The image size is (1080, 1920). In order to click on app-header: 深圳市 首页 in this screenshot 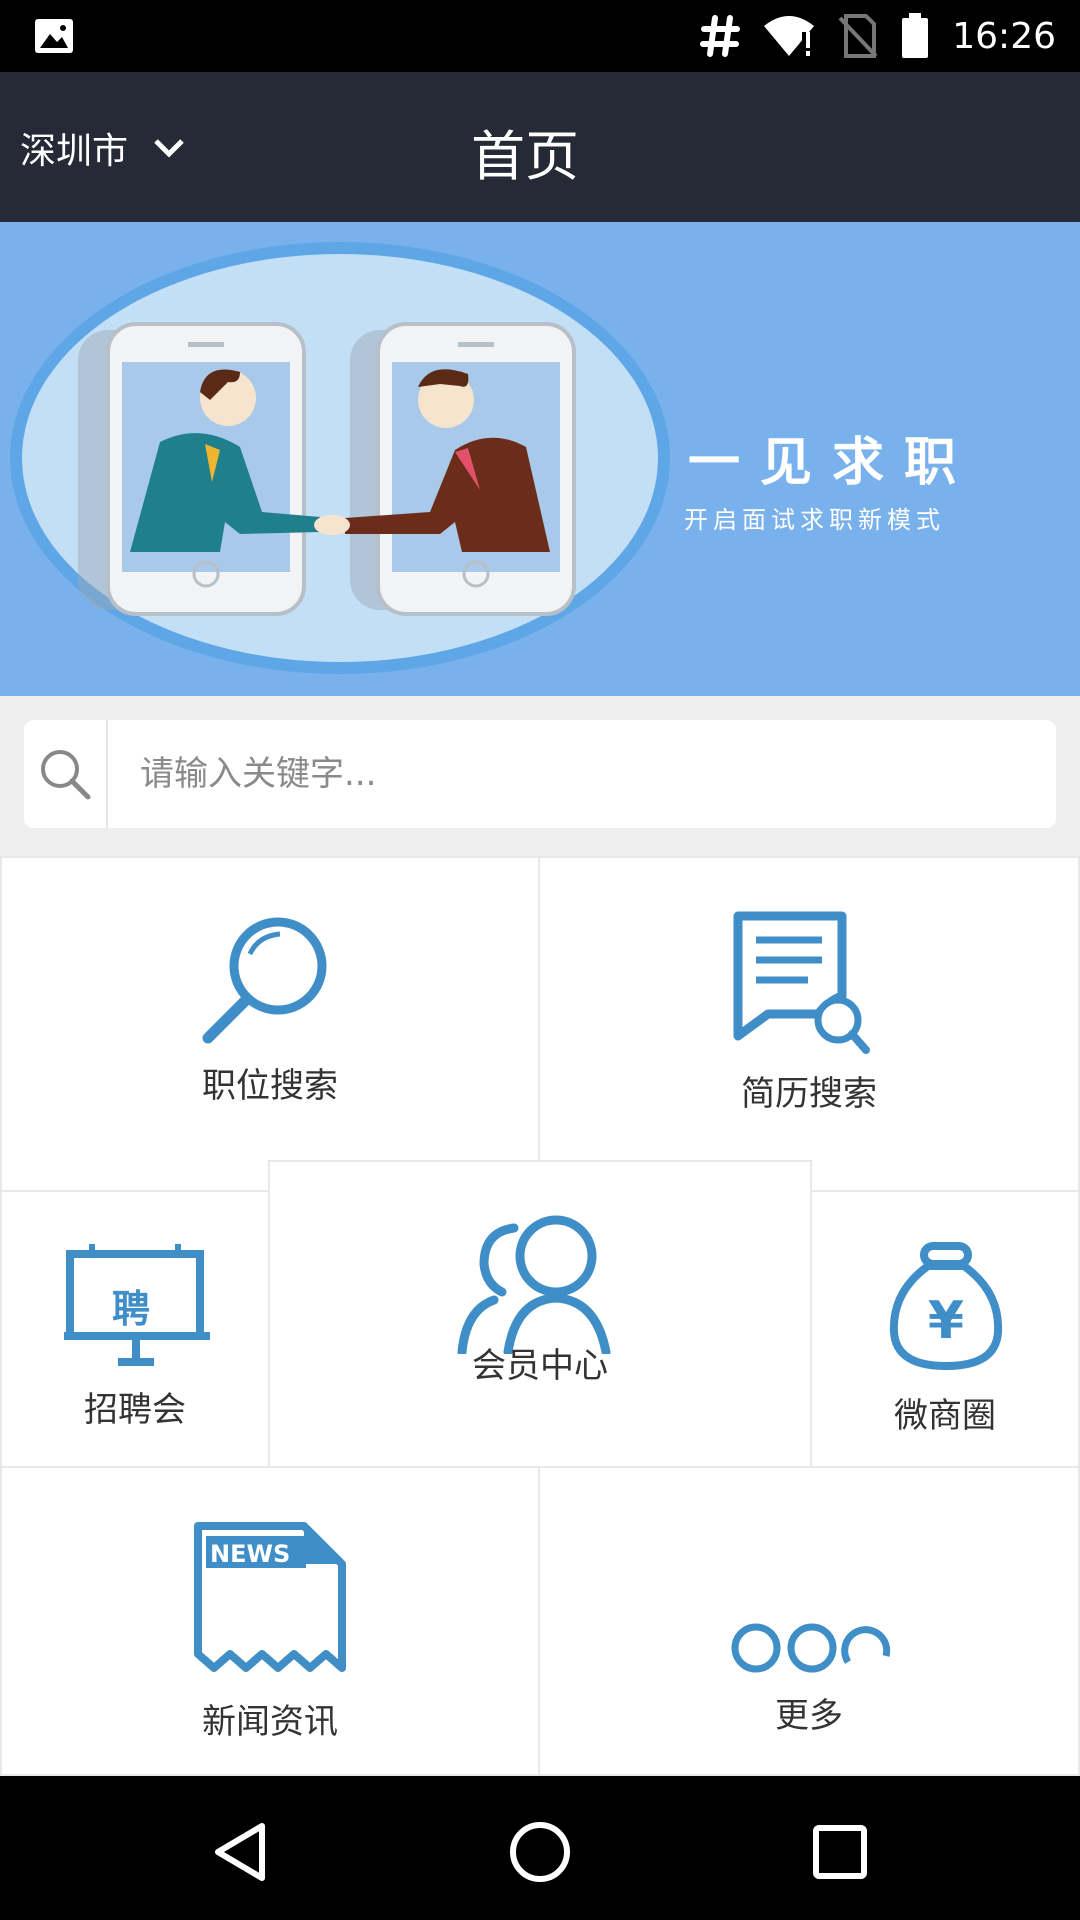, I will do `click(540, 147)`.